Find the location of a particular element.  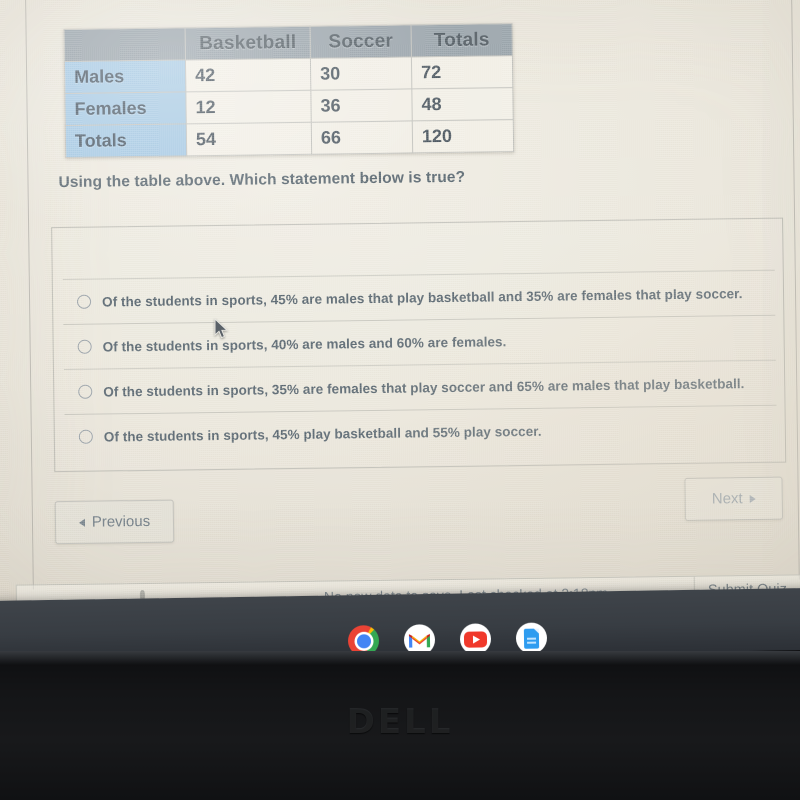

table-corner-cell is located at coordinates (125, 44).